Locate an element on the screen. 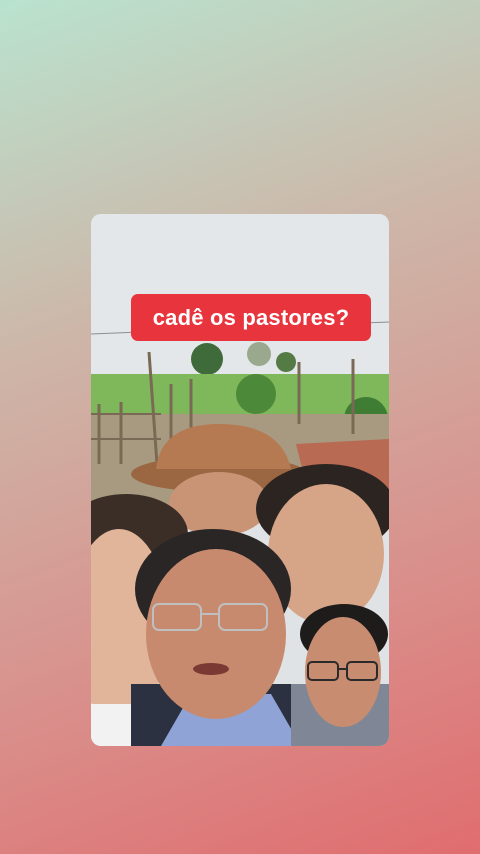 Image resolution: width=480 pixels, height=854 pixels. caption-banner: cadê os pastores? is located at coordinates (251, 317).